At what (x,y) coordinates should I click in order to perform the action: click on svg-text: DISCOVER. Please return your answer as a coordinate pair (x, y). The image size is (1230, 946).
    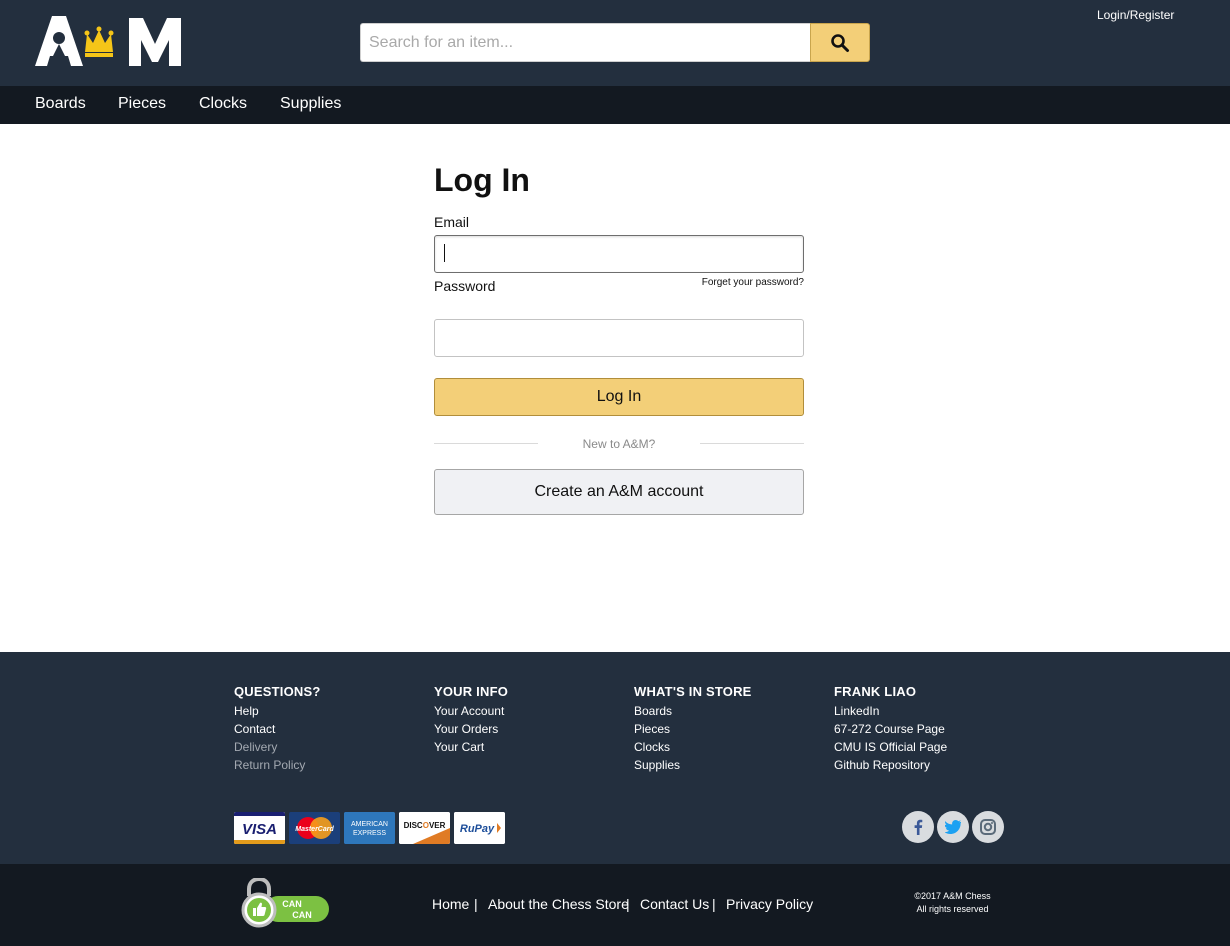
    Looking at the image, I should click on (425, 825).